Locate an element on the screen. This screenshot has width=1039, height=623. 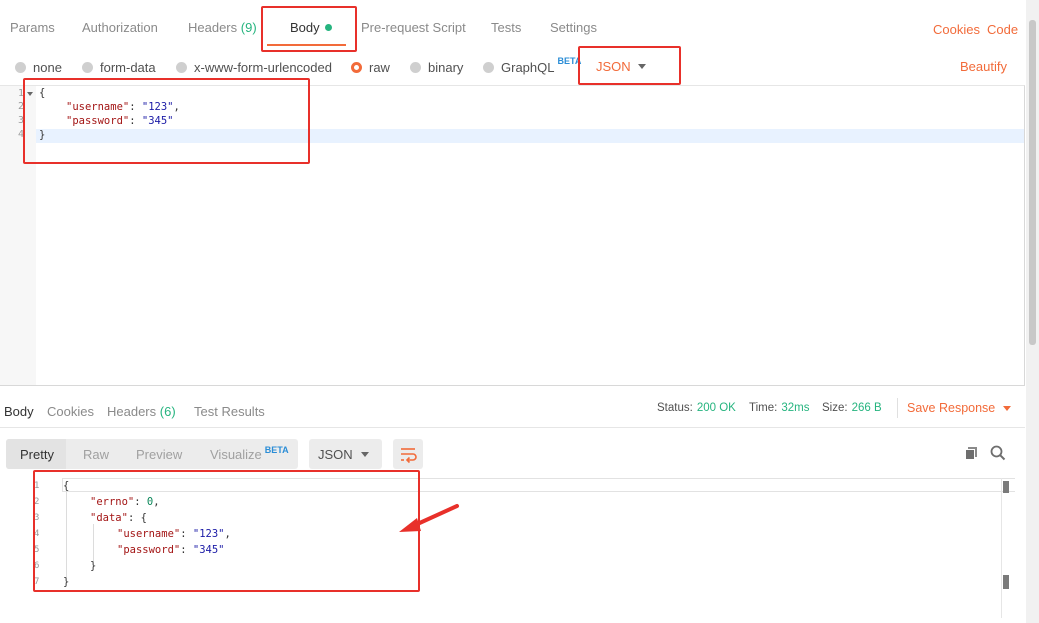
tab-headers: Headers (9) is located at coordinates (222, 27).